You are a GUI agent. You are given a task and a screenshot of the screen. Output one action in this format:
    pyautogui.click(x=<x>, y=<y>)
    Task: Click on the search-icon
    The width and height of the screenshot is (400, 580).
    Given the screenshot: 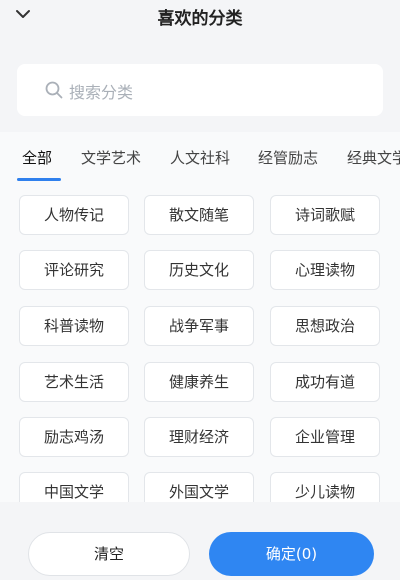 What is the action you would take?
    pyautogui.click(x=54, y=90)
    